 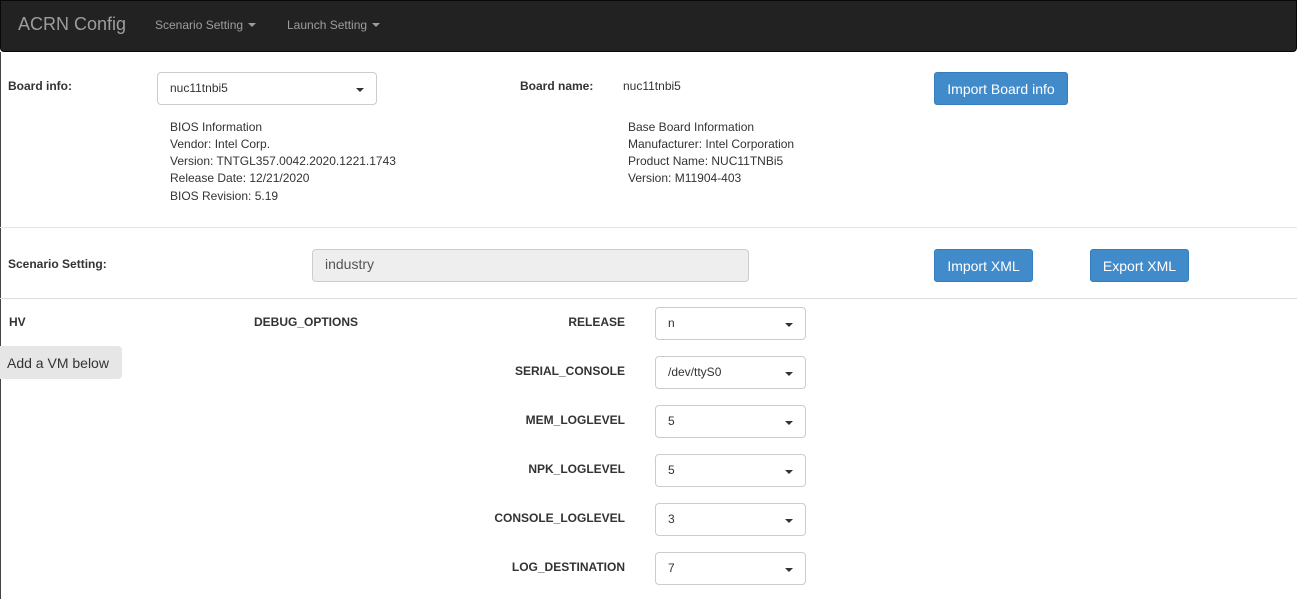 What do you see at coordinates (216, 127) in the screenshot?
I see `bios-line: BIOS Information` at bounding box center [216, 127].